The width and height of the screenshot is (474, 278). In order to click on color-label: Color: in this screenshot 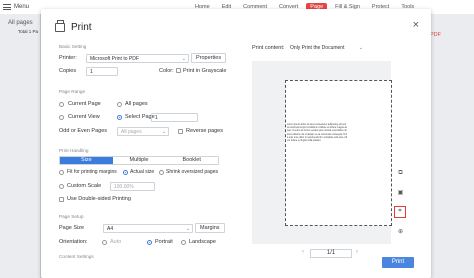, I will do `click(166, 71)`.